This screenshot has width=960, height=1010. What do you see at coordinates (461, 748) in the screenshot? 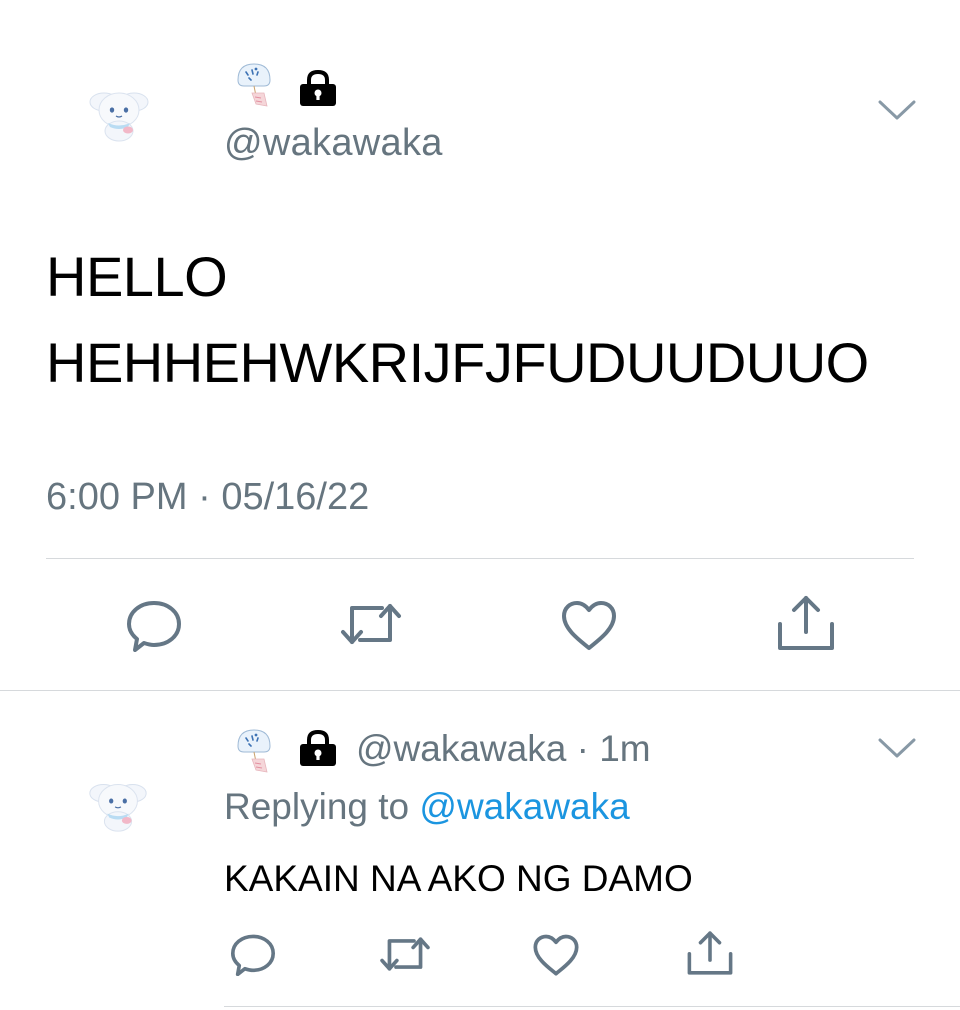
I see `reply-author-handle: @wakawaka` at bounding box center [461, 748].